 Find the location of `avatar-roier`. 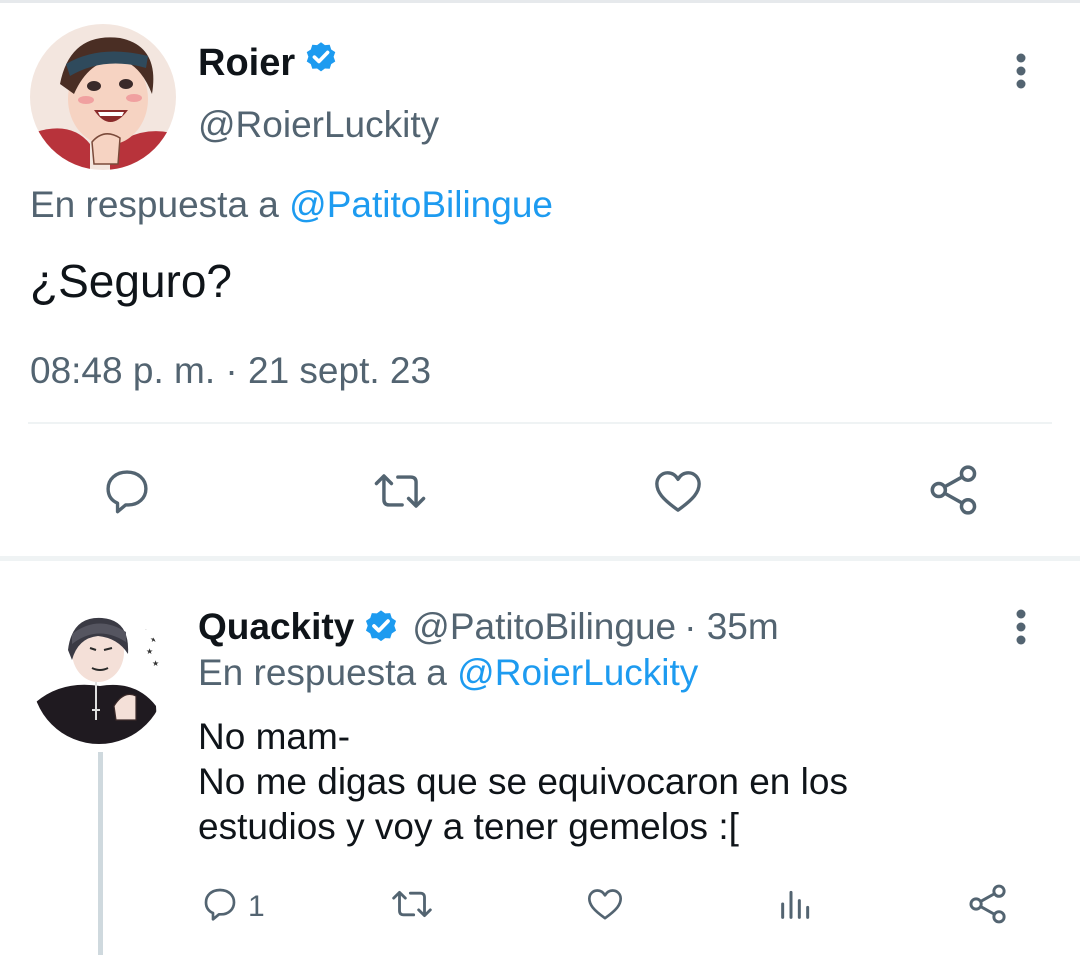

avatar-roier is located at coordinates (103, 97).